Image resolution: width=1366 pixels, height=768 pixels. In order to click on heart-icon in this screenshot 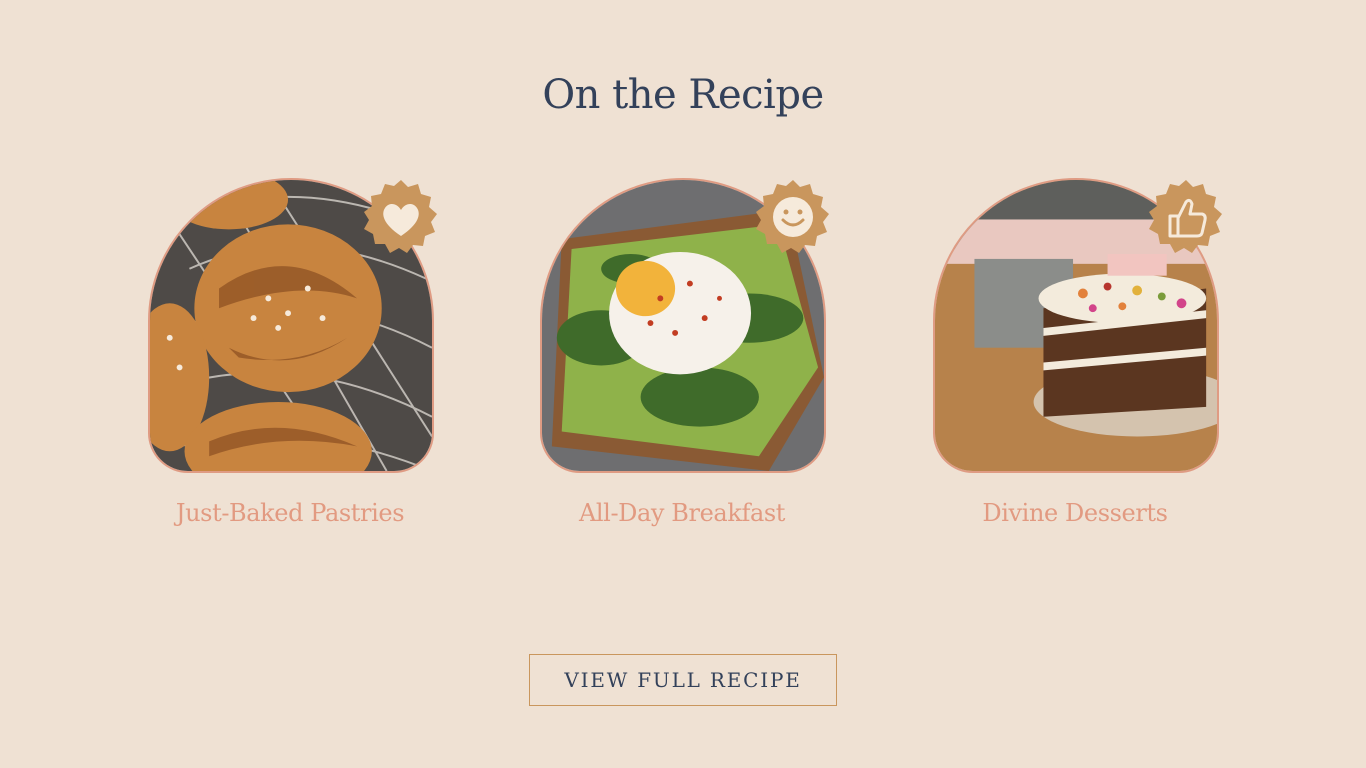, I will do `click(400, 216)`.